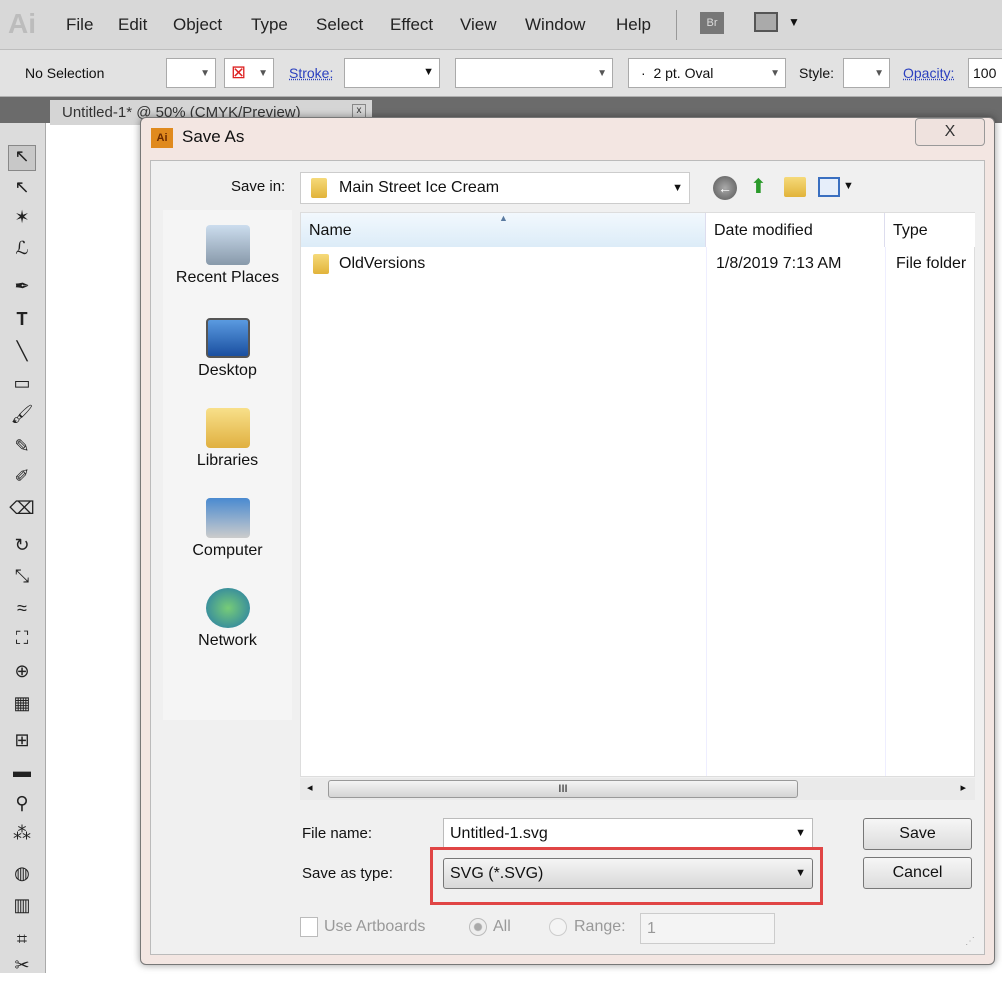  What do you see at coordinates (22, 251) in the screenshot?
I see `lasso-icon: ℒ` at bounding box center [22, 251].